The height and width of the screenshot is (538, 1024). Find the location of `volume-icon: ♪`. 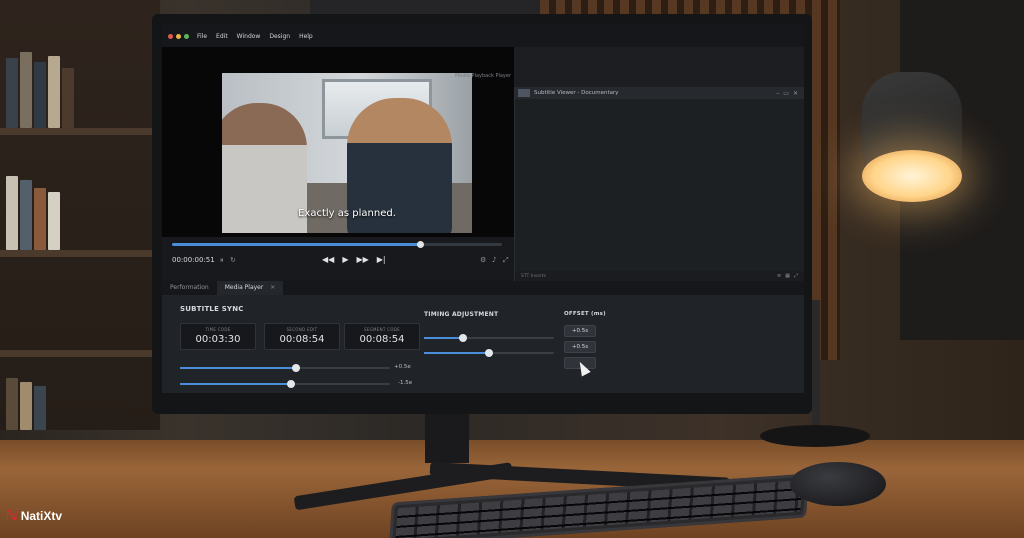

volume-icon: ♪ is located at coordinates (494, 260).